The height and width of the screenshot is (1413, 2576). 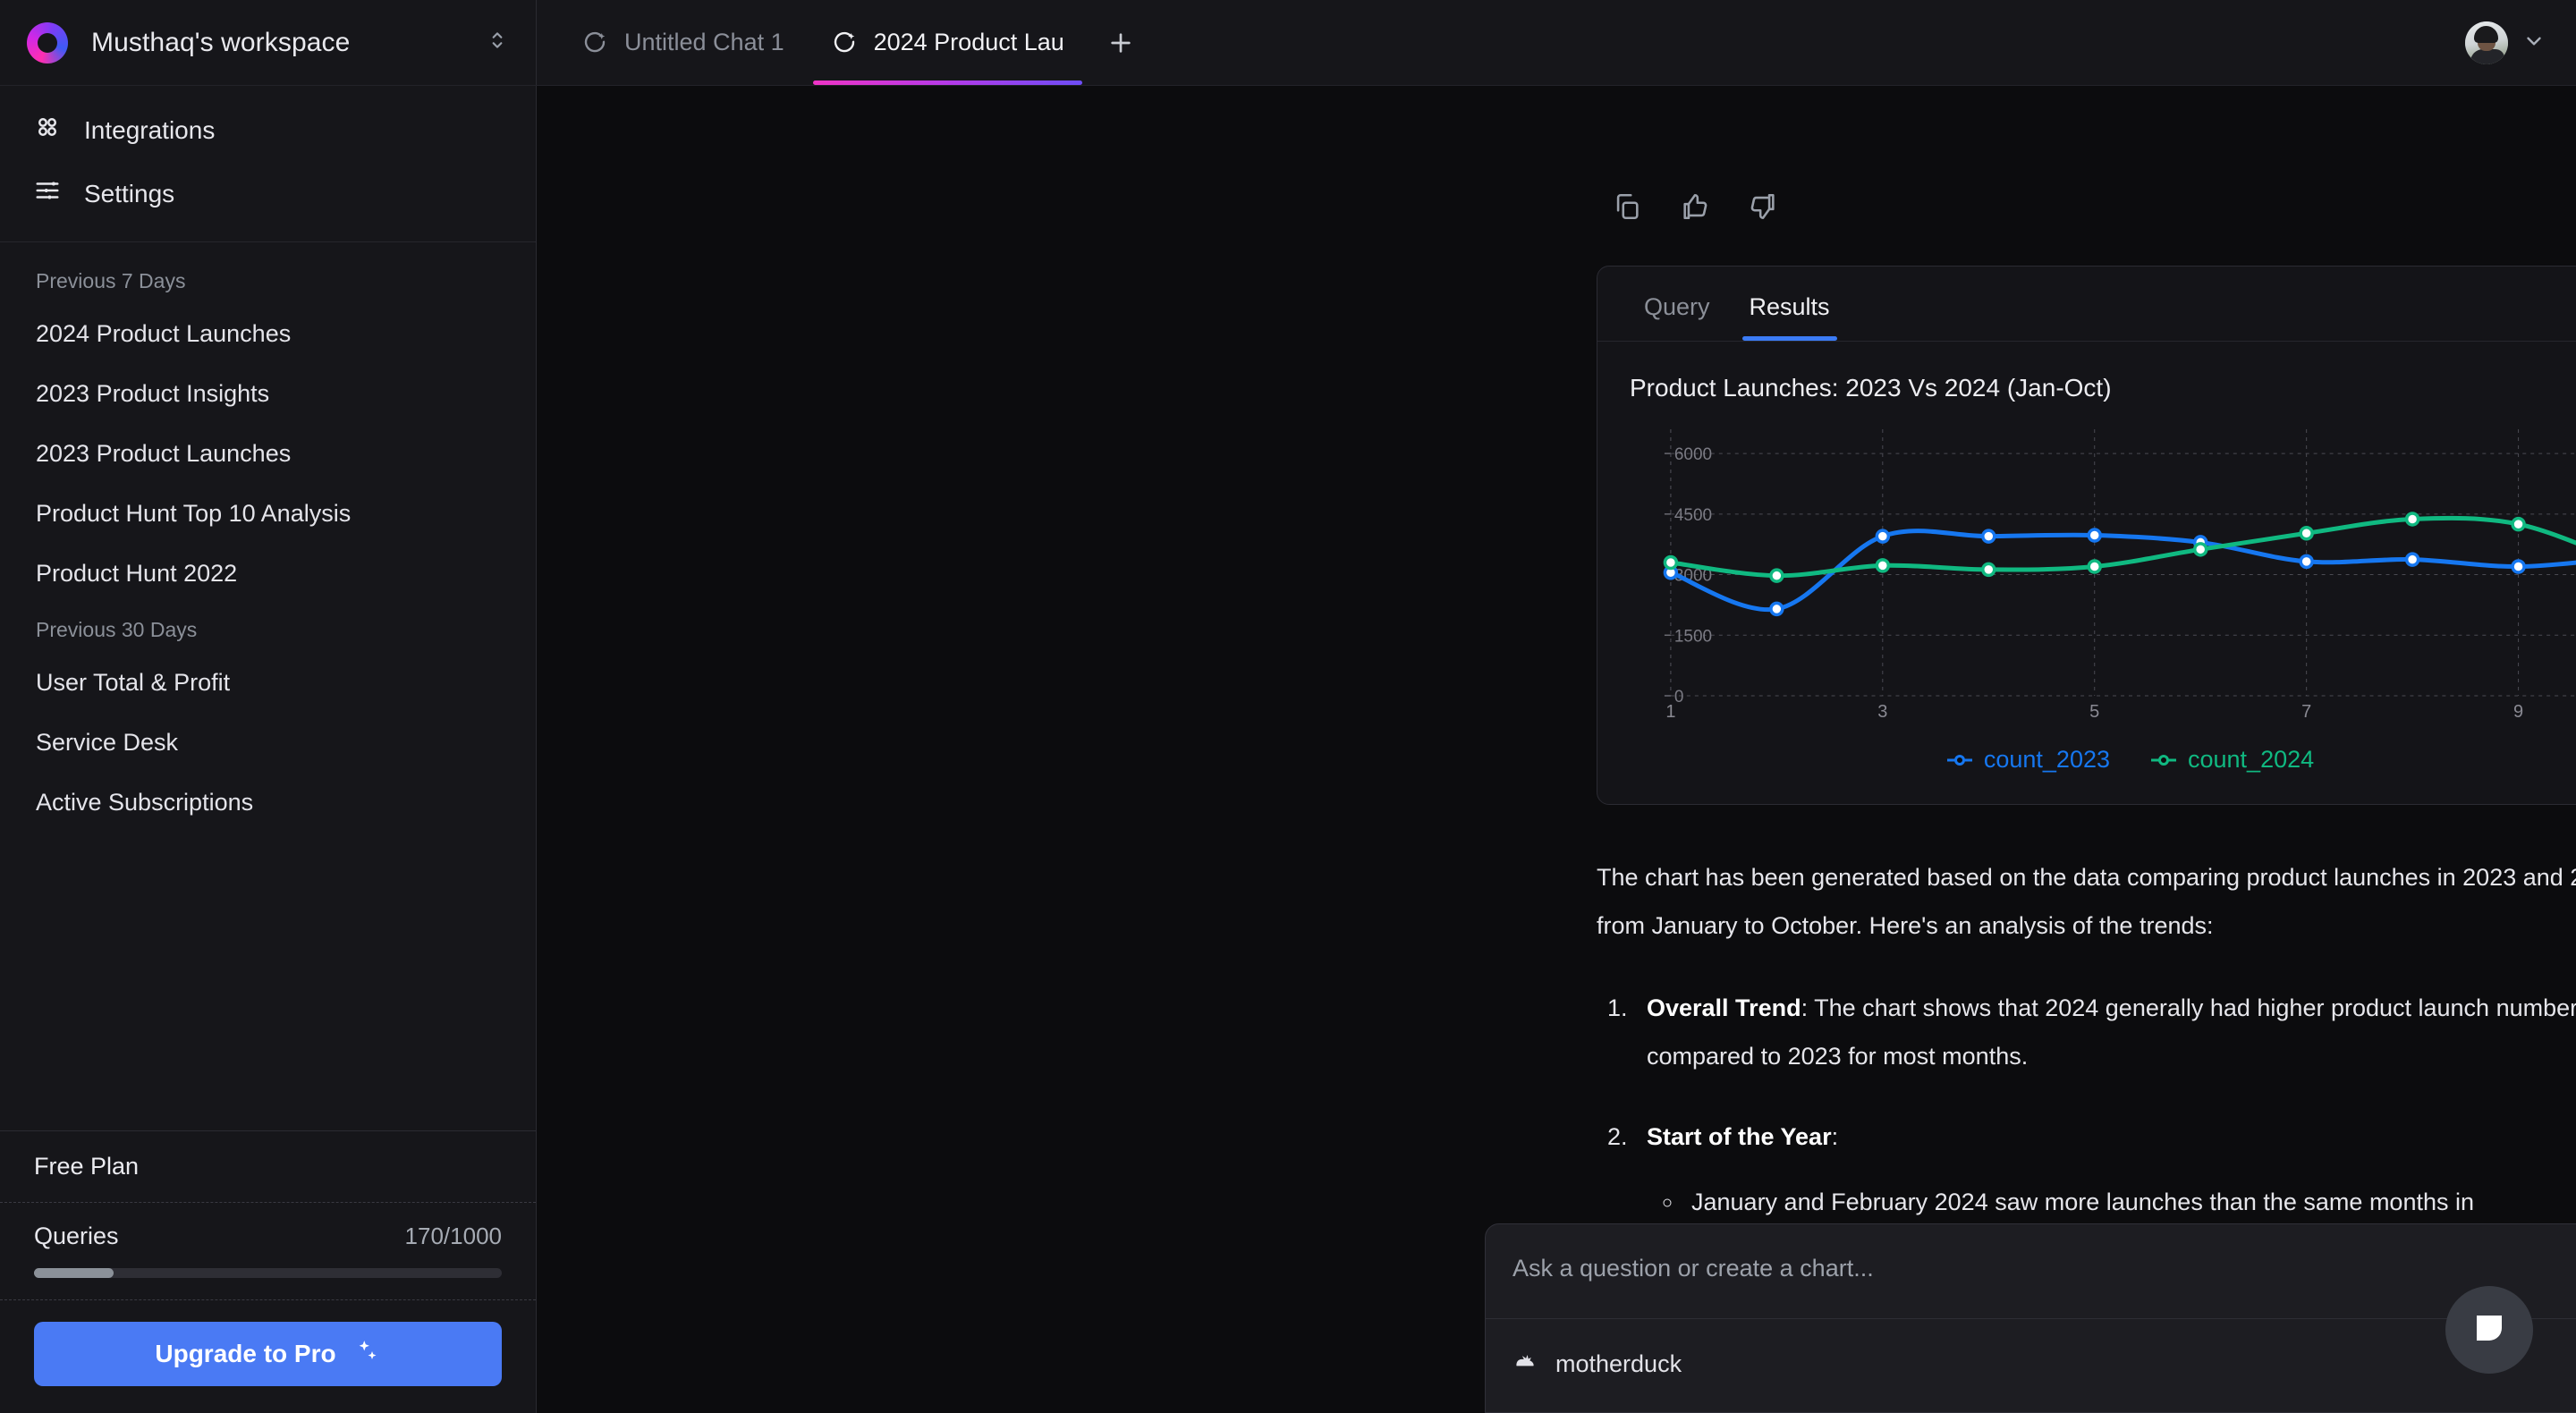 I want to click on workspace-name: Musthaq's workspace, so click(x=221, y=42).